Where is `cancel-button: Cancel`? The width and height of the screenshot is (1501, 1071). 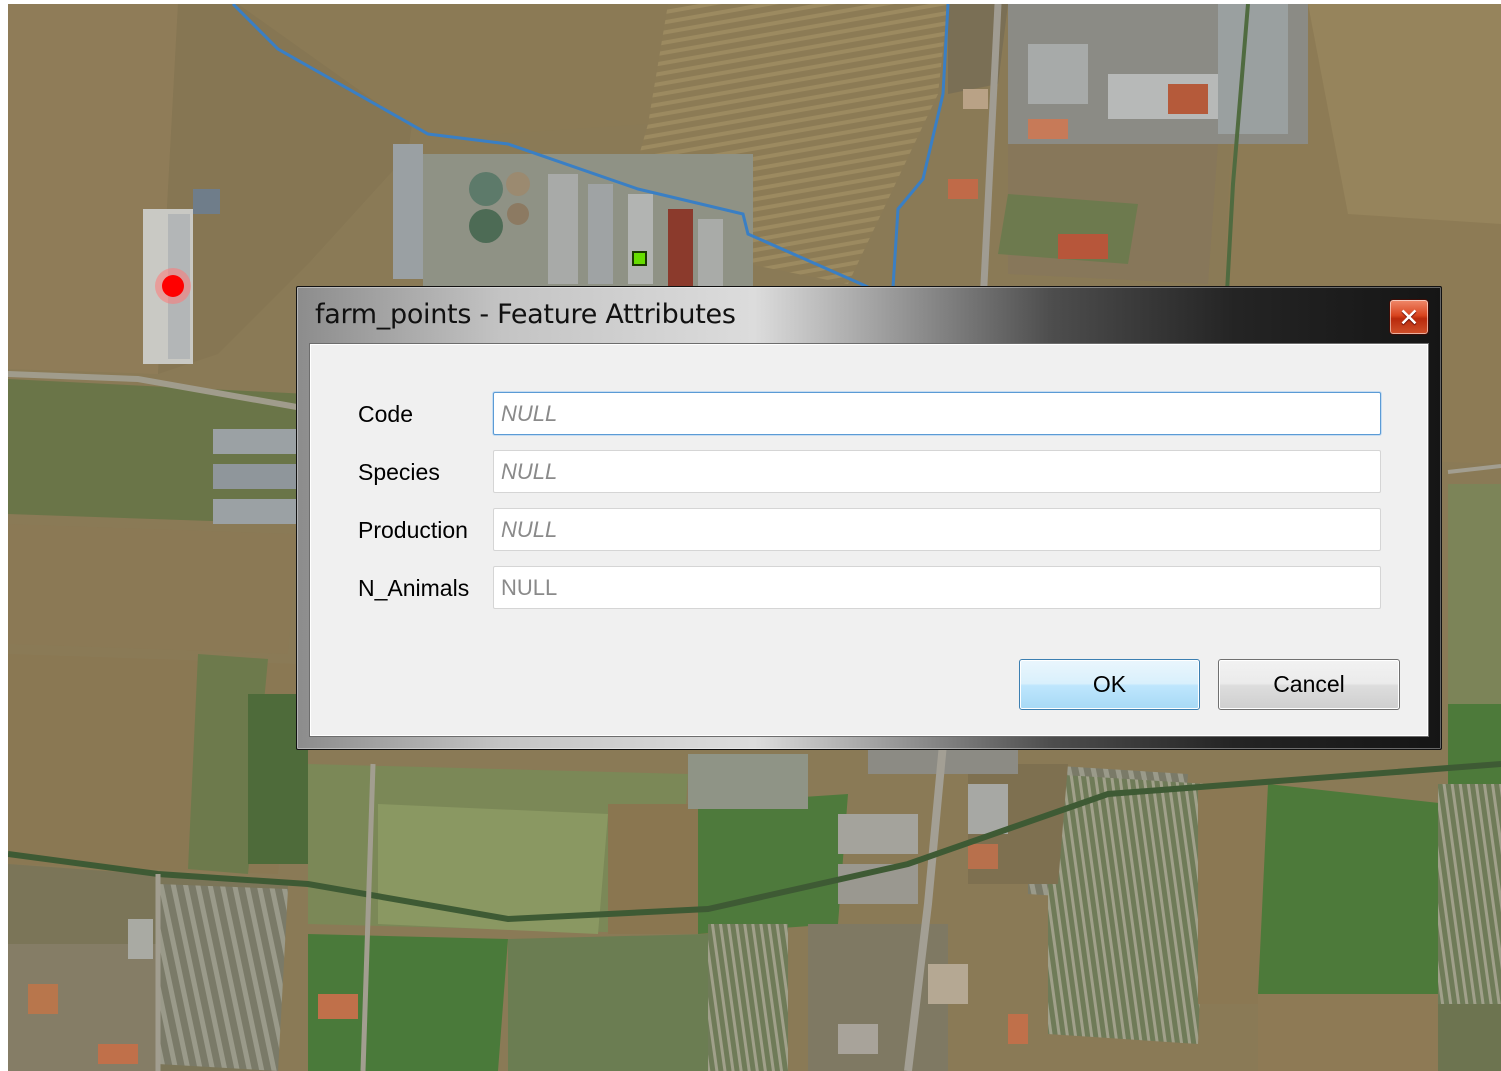
cancel-button: Cancel is located at coordinates (1309, 684).